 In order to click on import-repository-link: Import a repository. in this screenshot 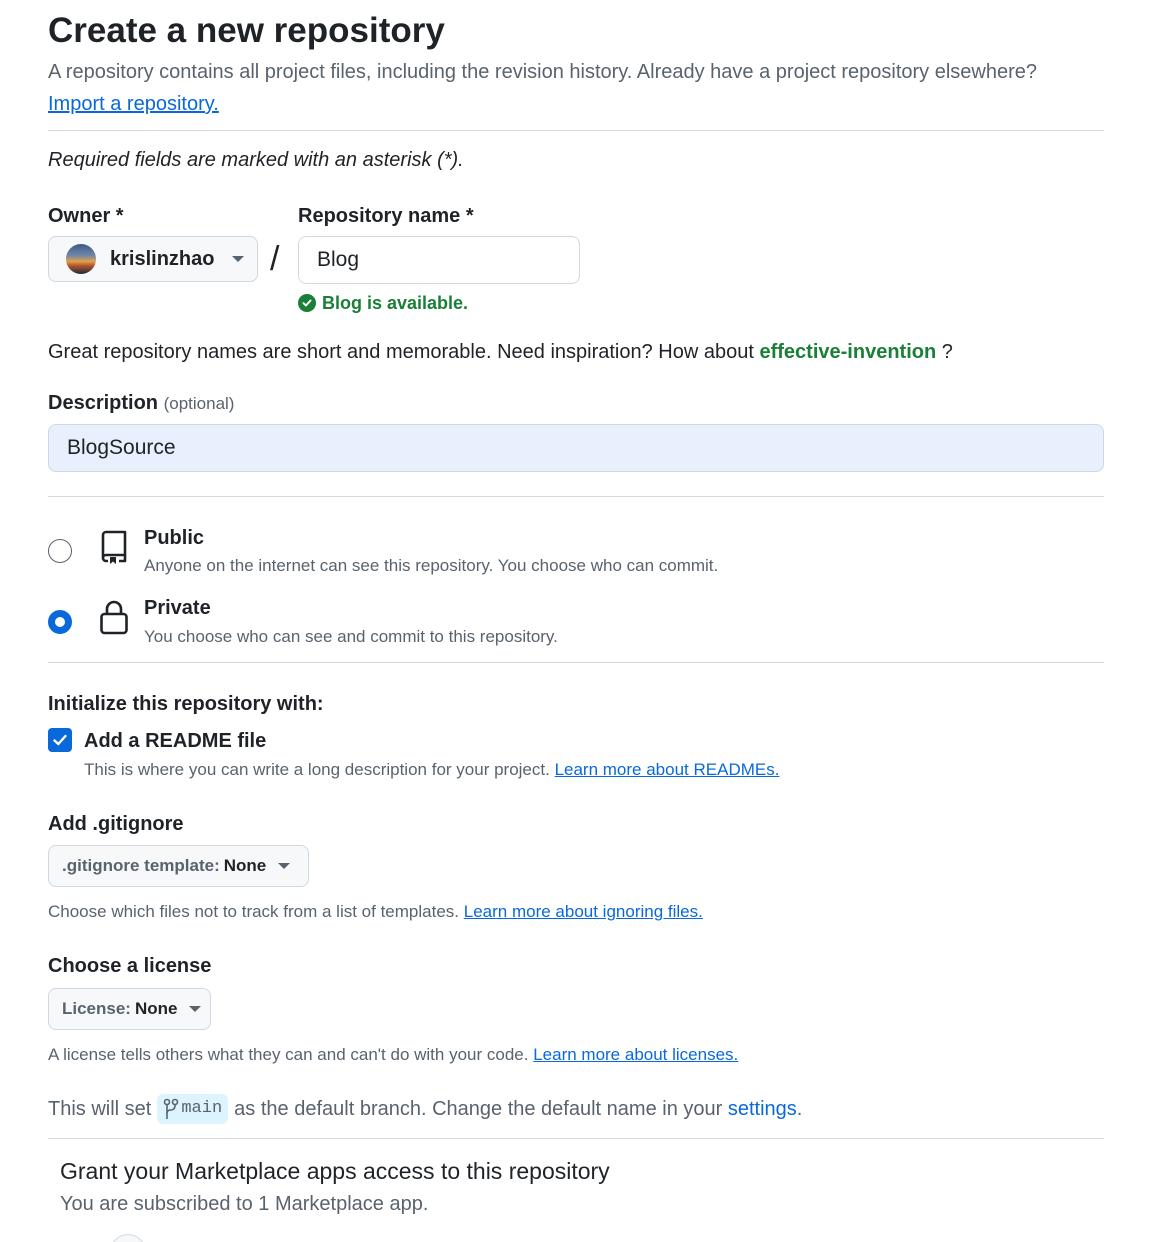, I will do `click(133, 104)`.